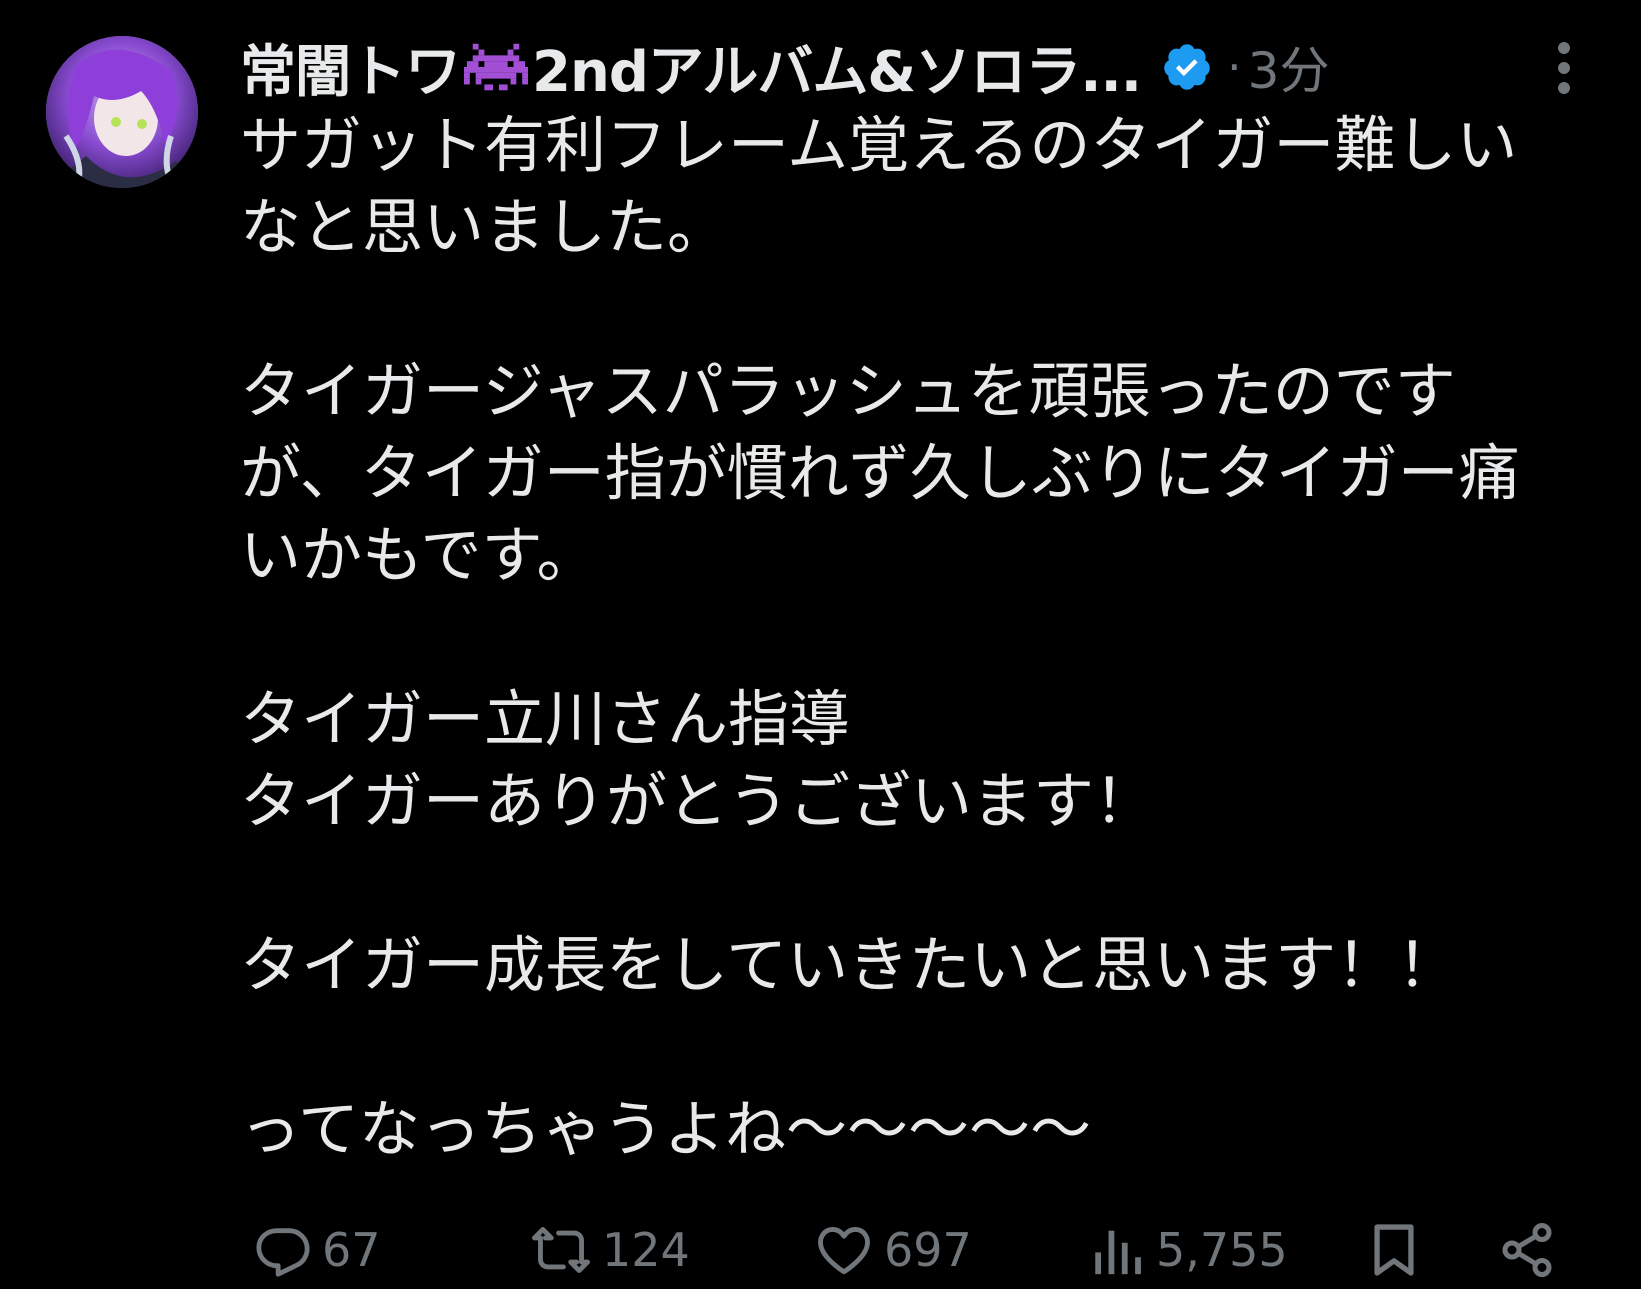  I want to click on avatar, so click(122, 112).